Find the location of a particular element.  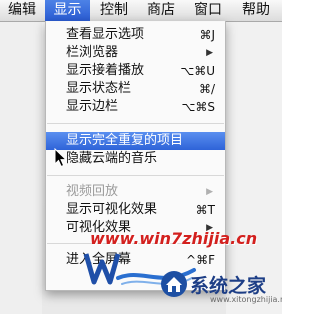

menu-controls: 控制 is located at coordinates (114, 10).